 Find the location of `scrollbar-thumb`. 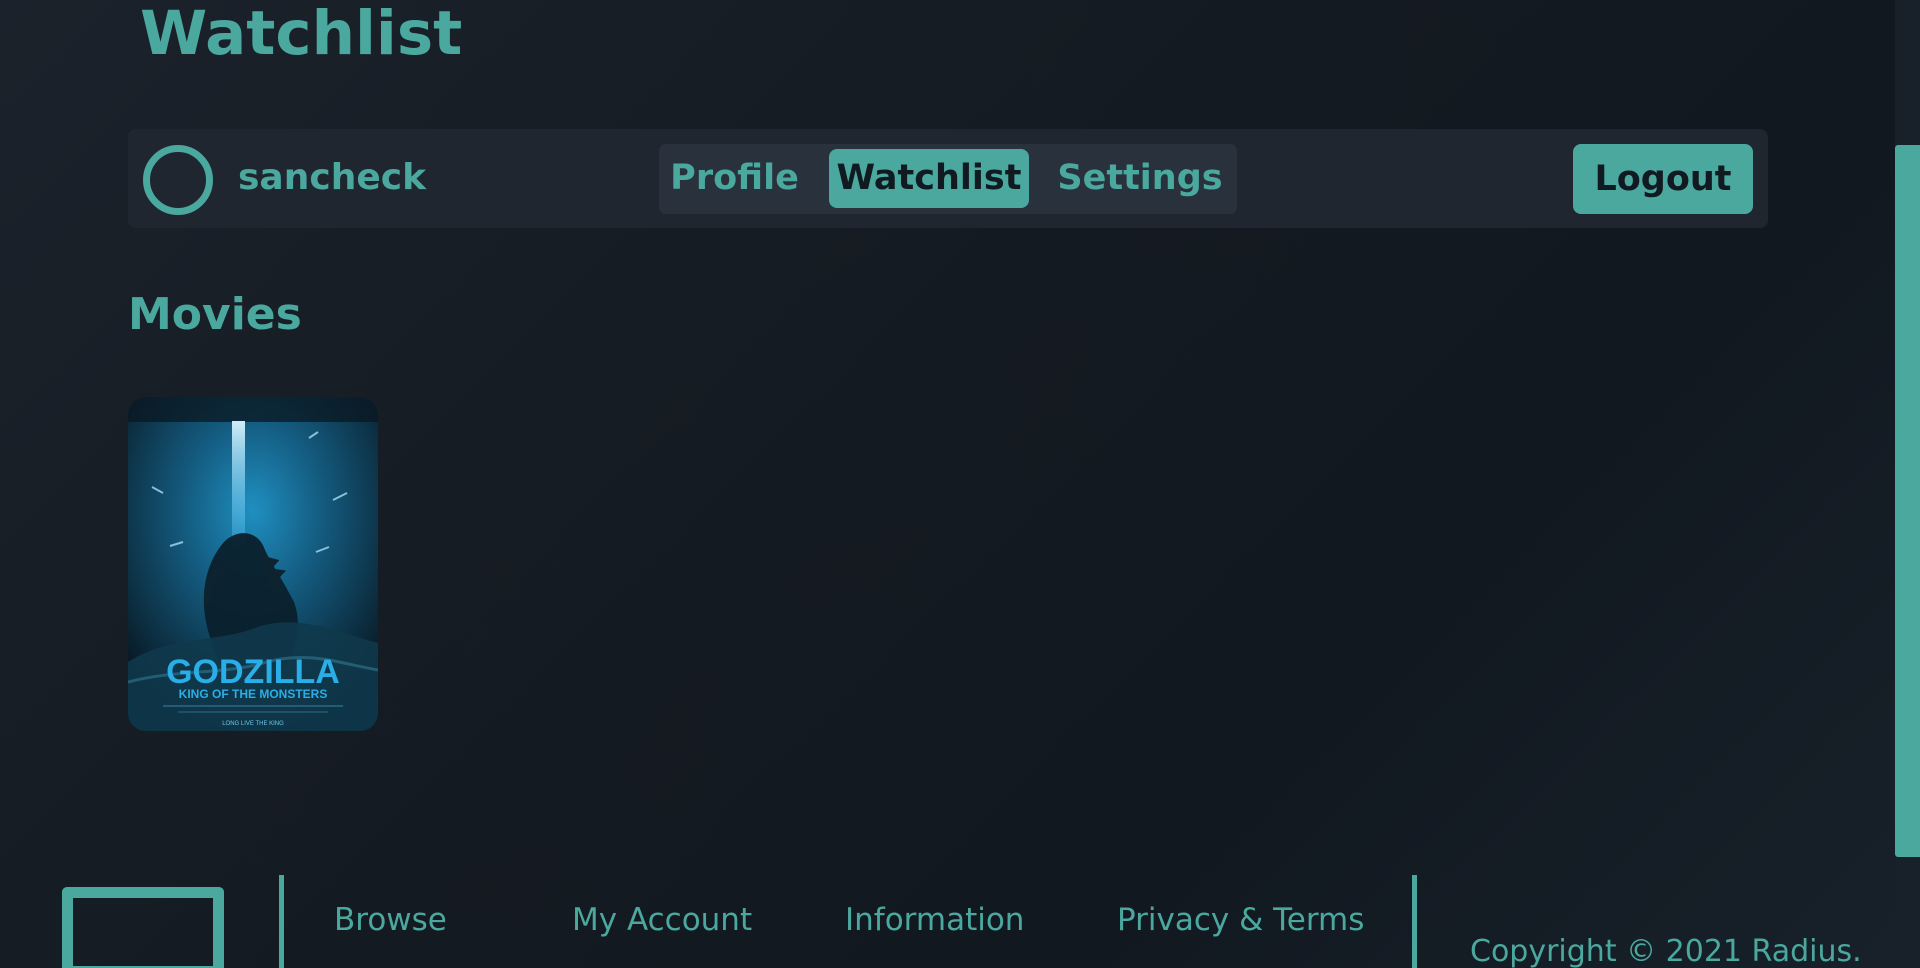

scrollbar-thumb is located at coordinates (1907, 501).